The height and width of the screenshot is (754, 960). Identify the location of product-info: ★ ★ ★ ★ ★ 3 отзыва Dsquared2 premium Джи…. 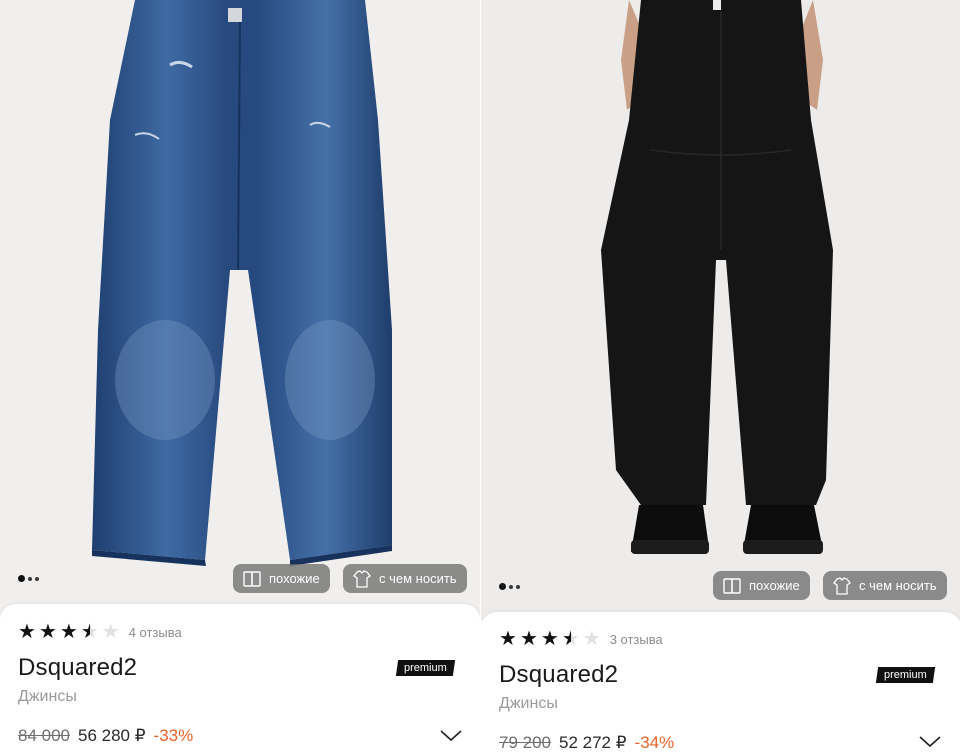
(720, 683).